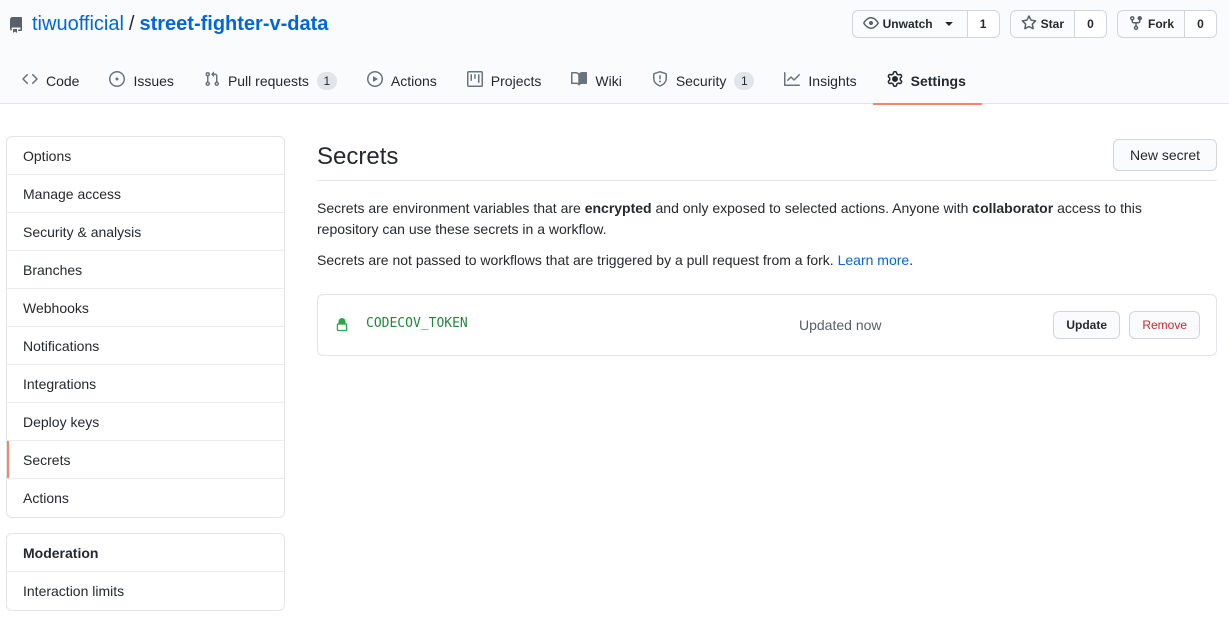 The height and width of the screenshot is (627, 1229). Describe the element at coordinates (63, 80) in the screenshot. I see `tab-label: Code` at that location.